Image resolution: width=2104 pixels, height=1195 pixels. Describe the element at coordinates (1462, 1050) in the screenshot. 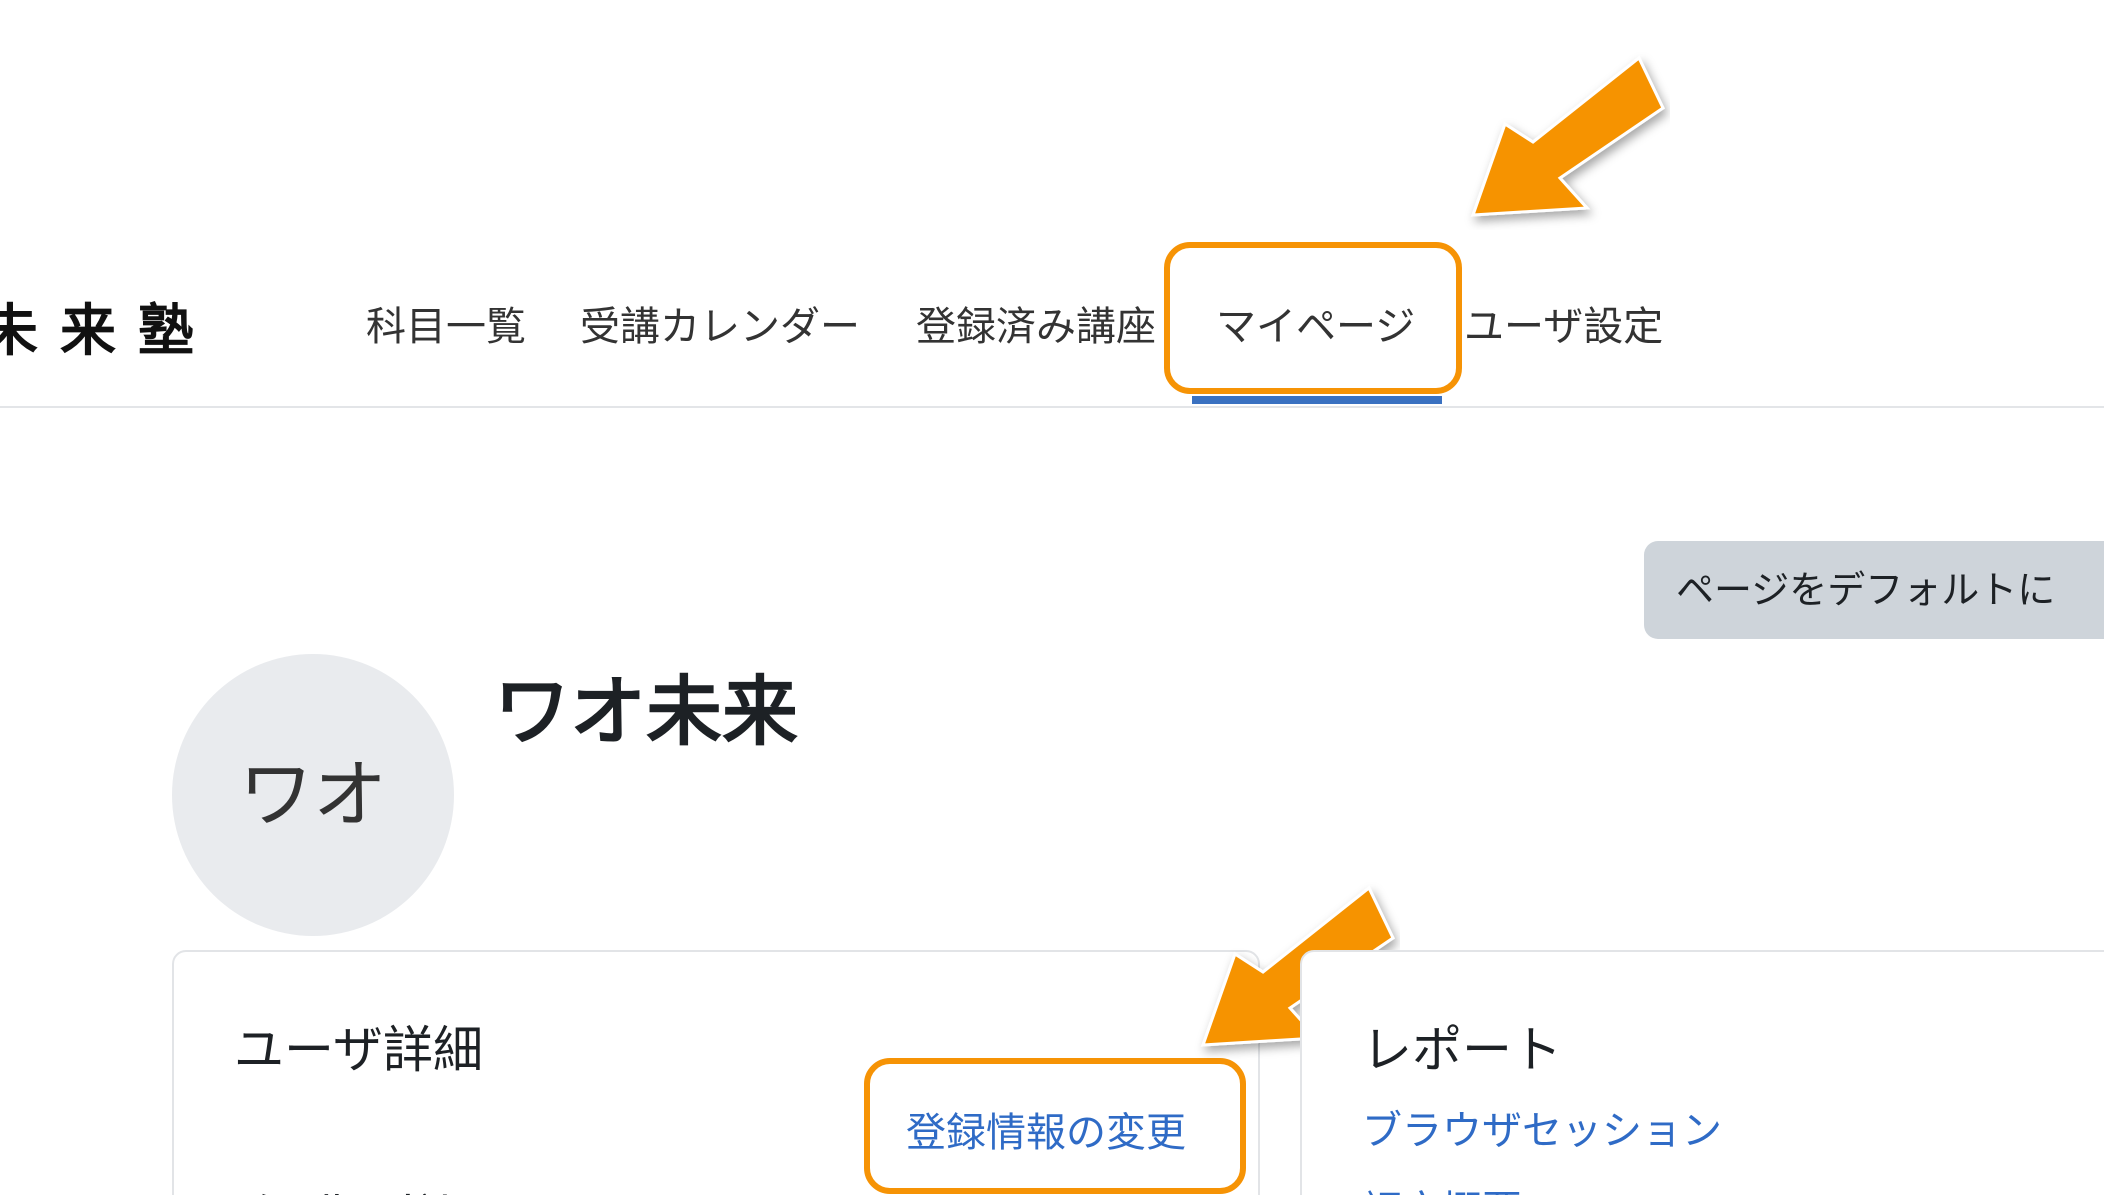

I see `reports-title: レポート` at that location.